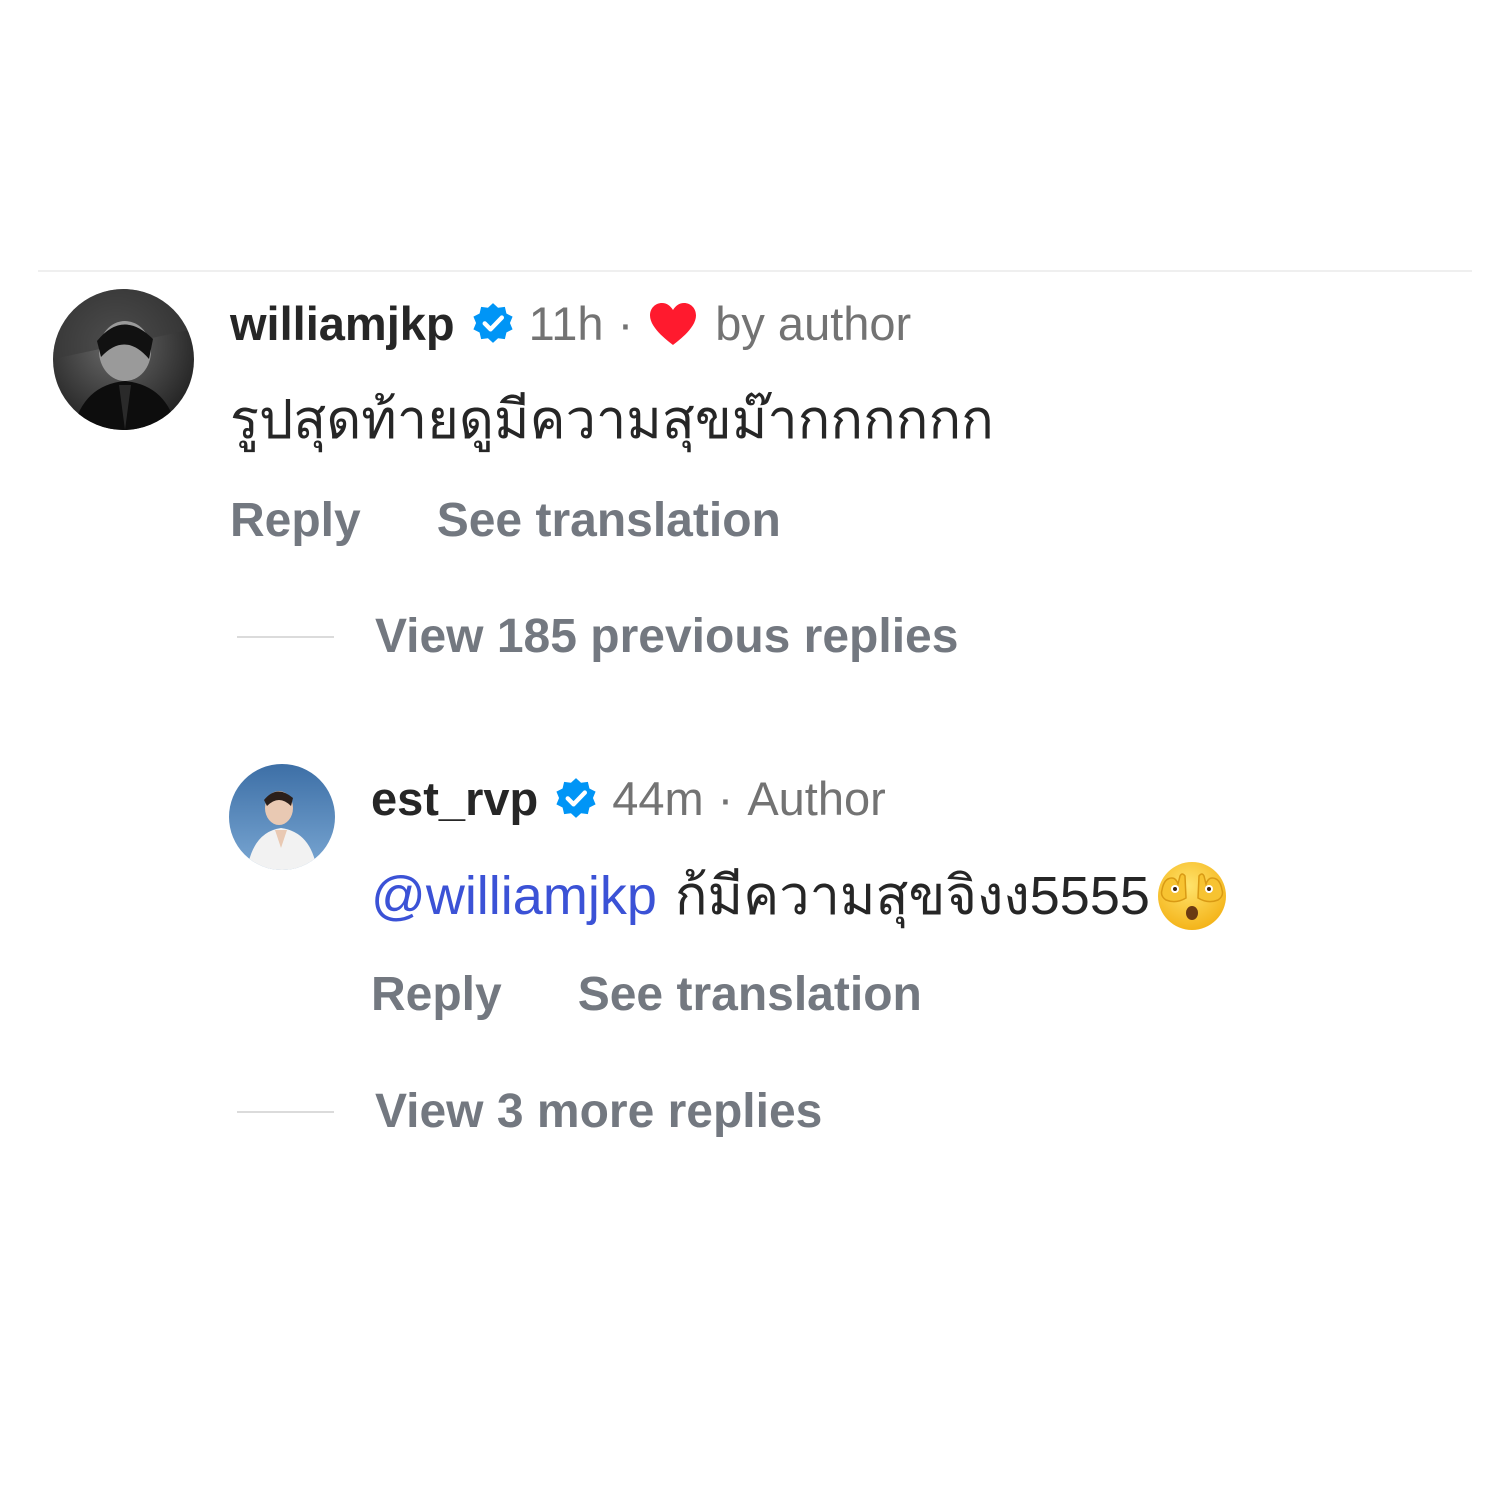  Describe the element at coordinates (755, 271) in the screenshot. I see `top-divider` at that location.